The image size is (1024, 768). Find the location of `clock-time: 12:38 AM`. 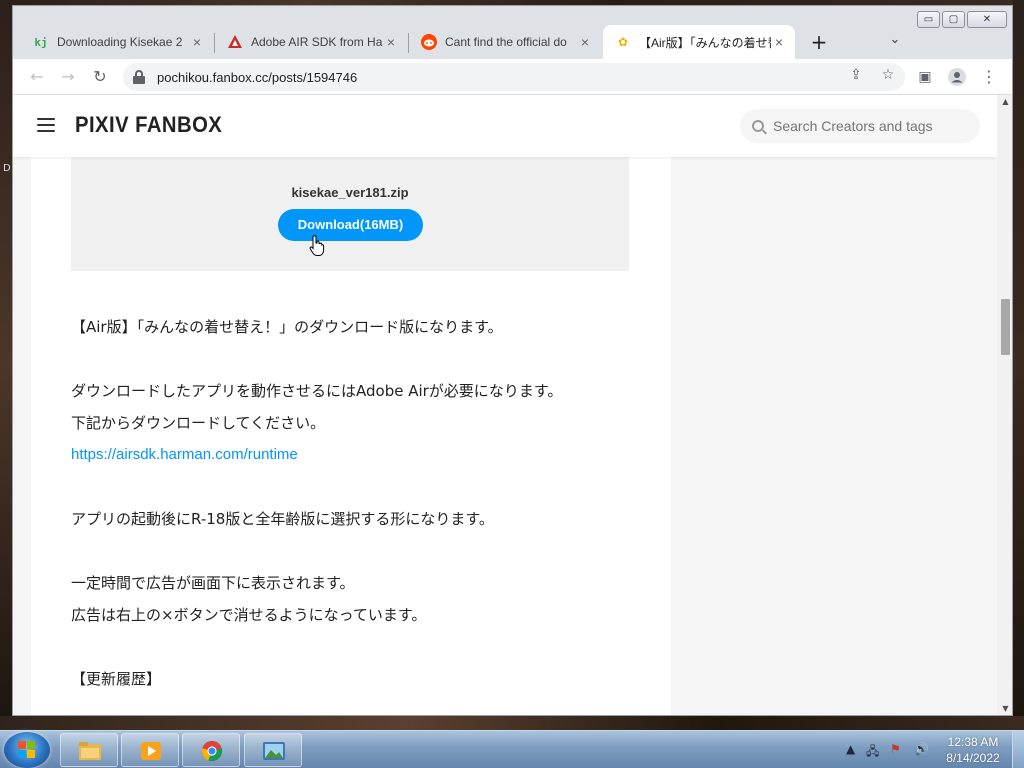

clock-time: 12:38 AM is located at coordinates (973, 742).